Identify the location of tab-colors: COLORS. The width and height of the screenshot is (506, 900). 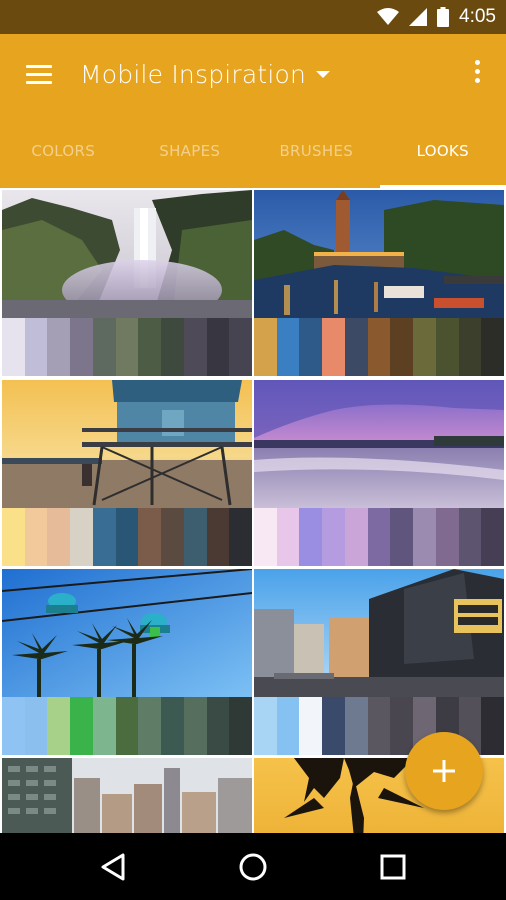
(63, 151).